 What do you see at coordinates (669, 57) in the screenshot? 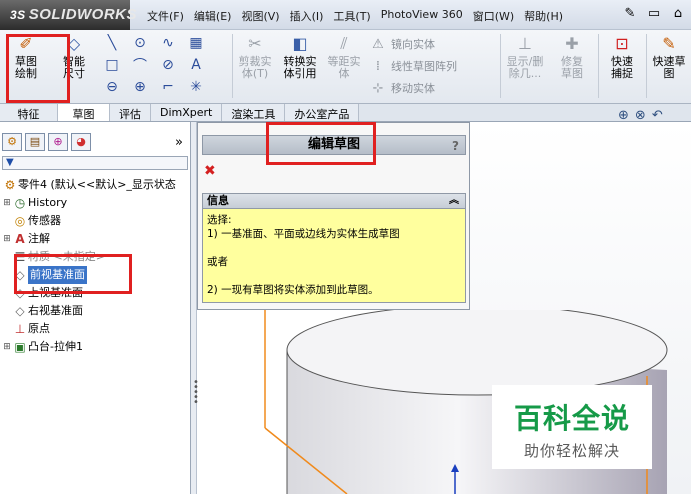
I see `rapid-sketch-button: ✎ 快速草图` at bounding box center [669, 57].